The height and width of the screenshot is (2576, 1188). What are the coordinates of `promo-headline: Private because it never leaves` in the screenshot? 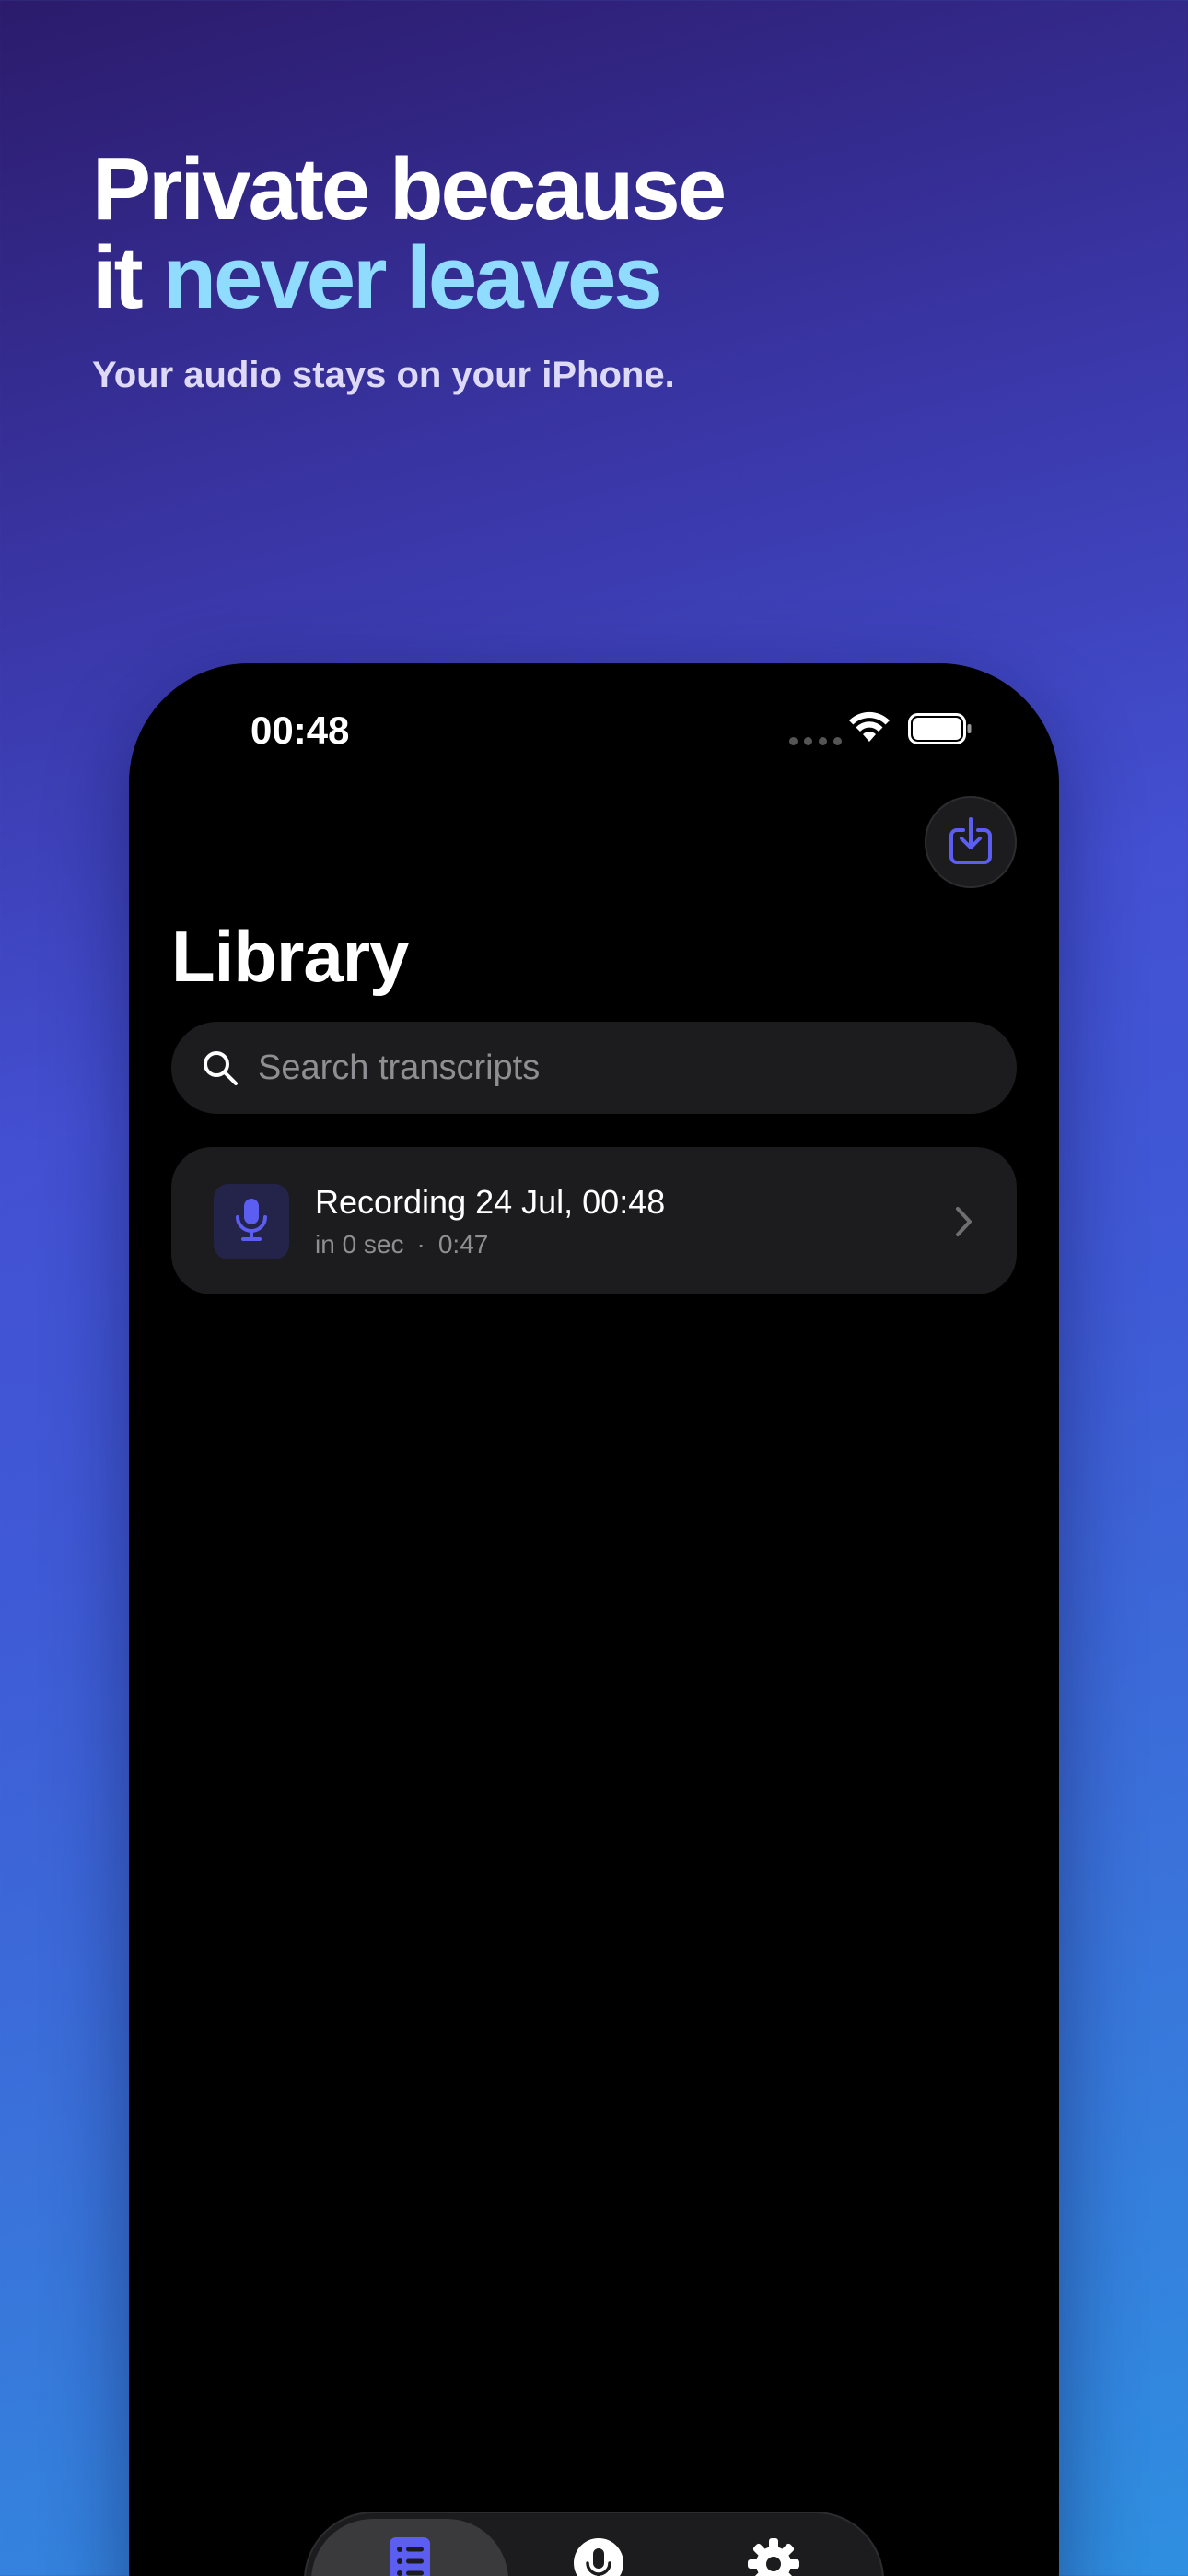 It's located at (598, 234).